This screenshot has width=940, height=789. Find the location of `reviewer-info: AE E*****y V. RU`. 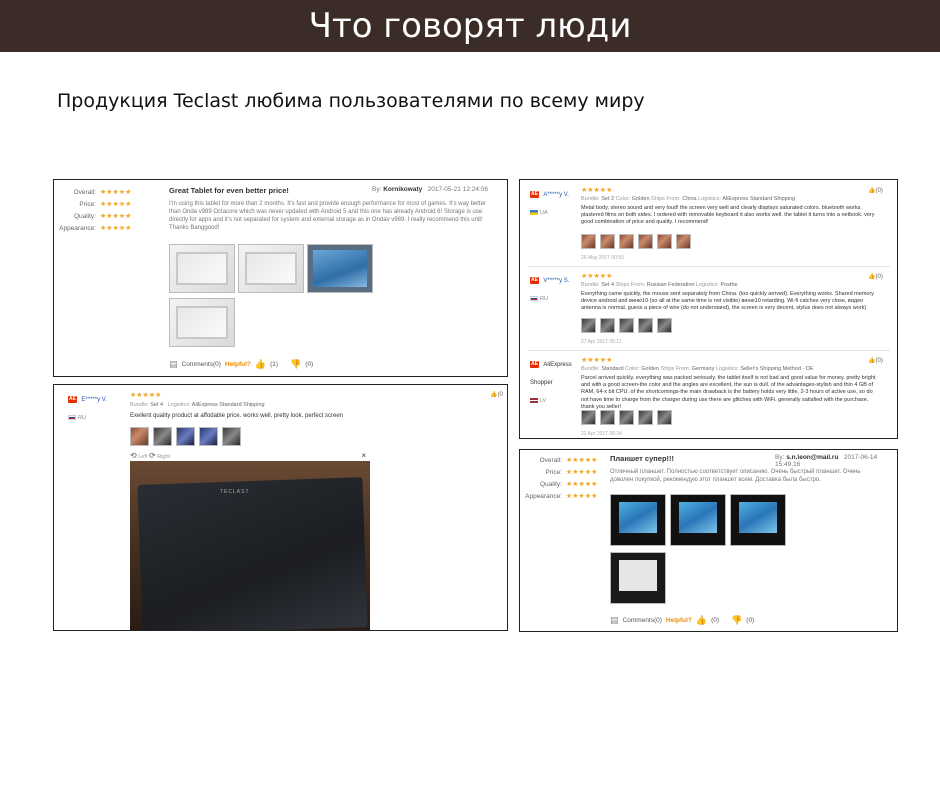

reviewer-info: AE E*****y V. RU is located at coordinates (87, 409).